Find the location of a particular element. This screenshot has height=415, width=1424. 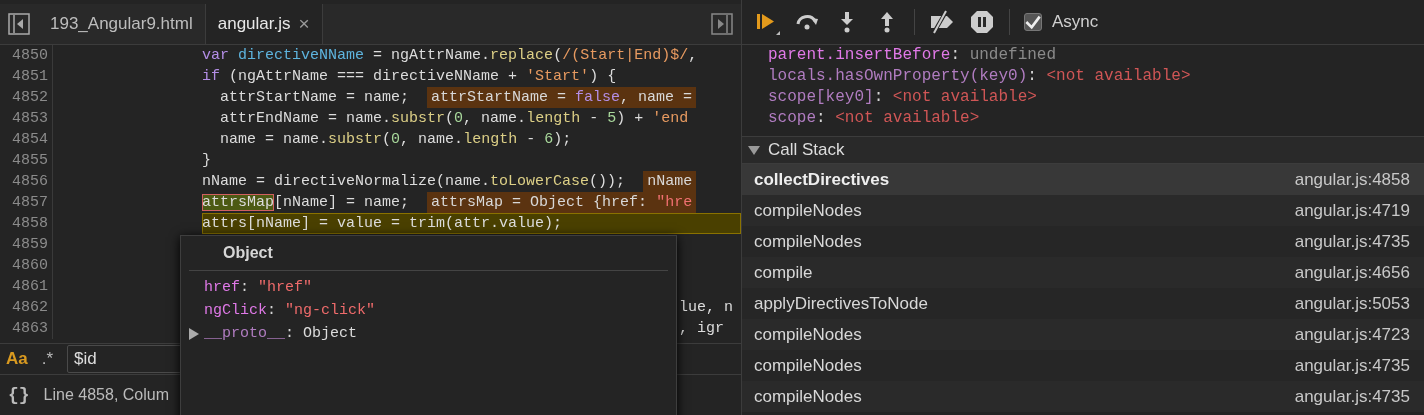

watch-expression: parent.insertBefore: undefined is located at coordinates (913, 55).